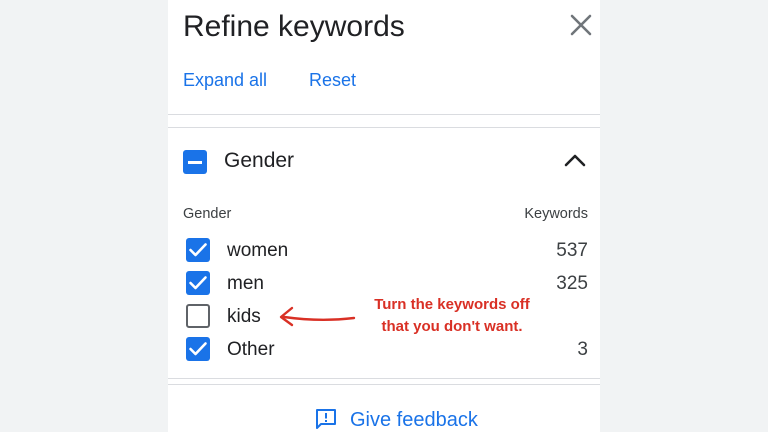 The height and width of the screenshot is (432, 768). What do you see at coordinates (414, 420) in the screenshot?
I see `give-feedback-label: Give feedback` at bounding box center [414, 420].